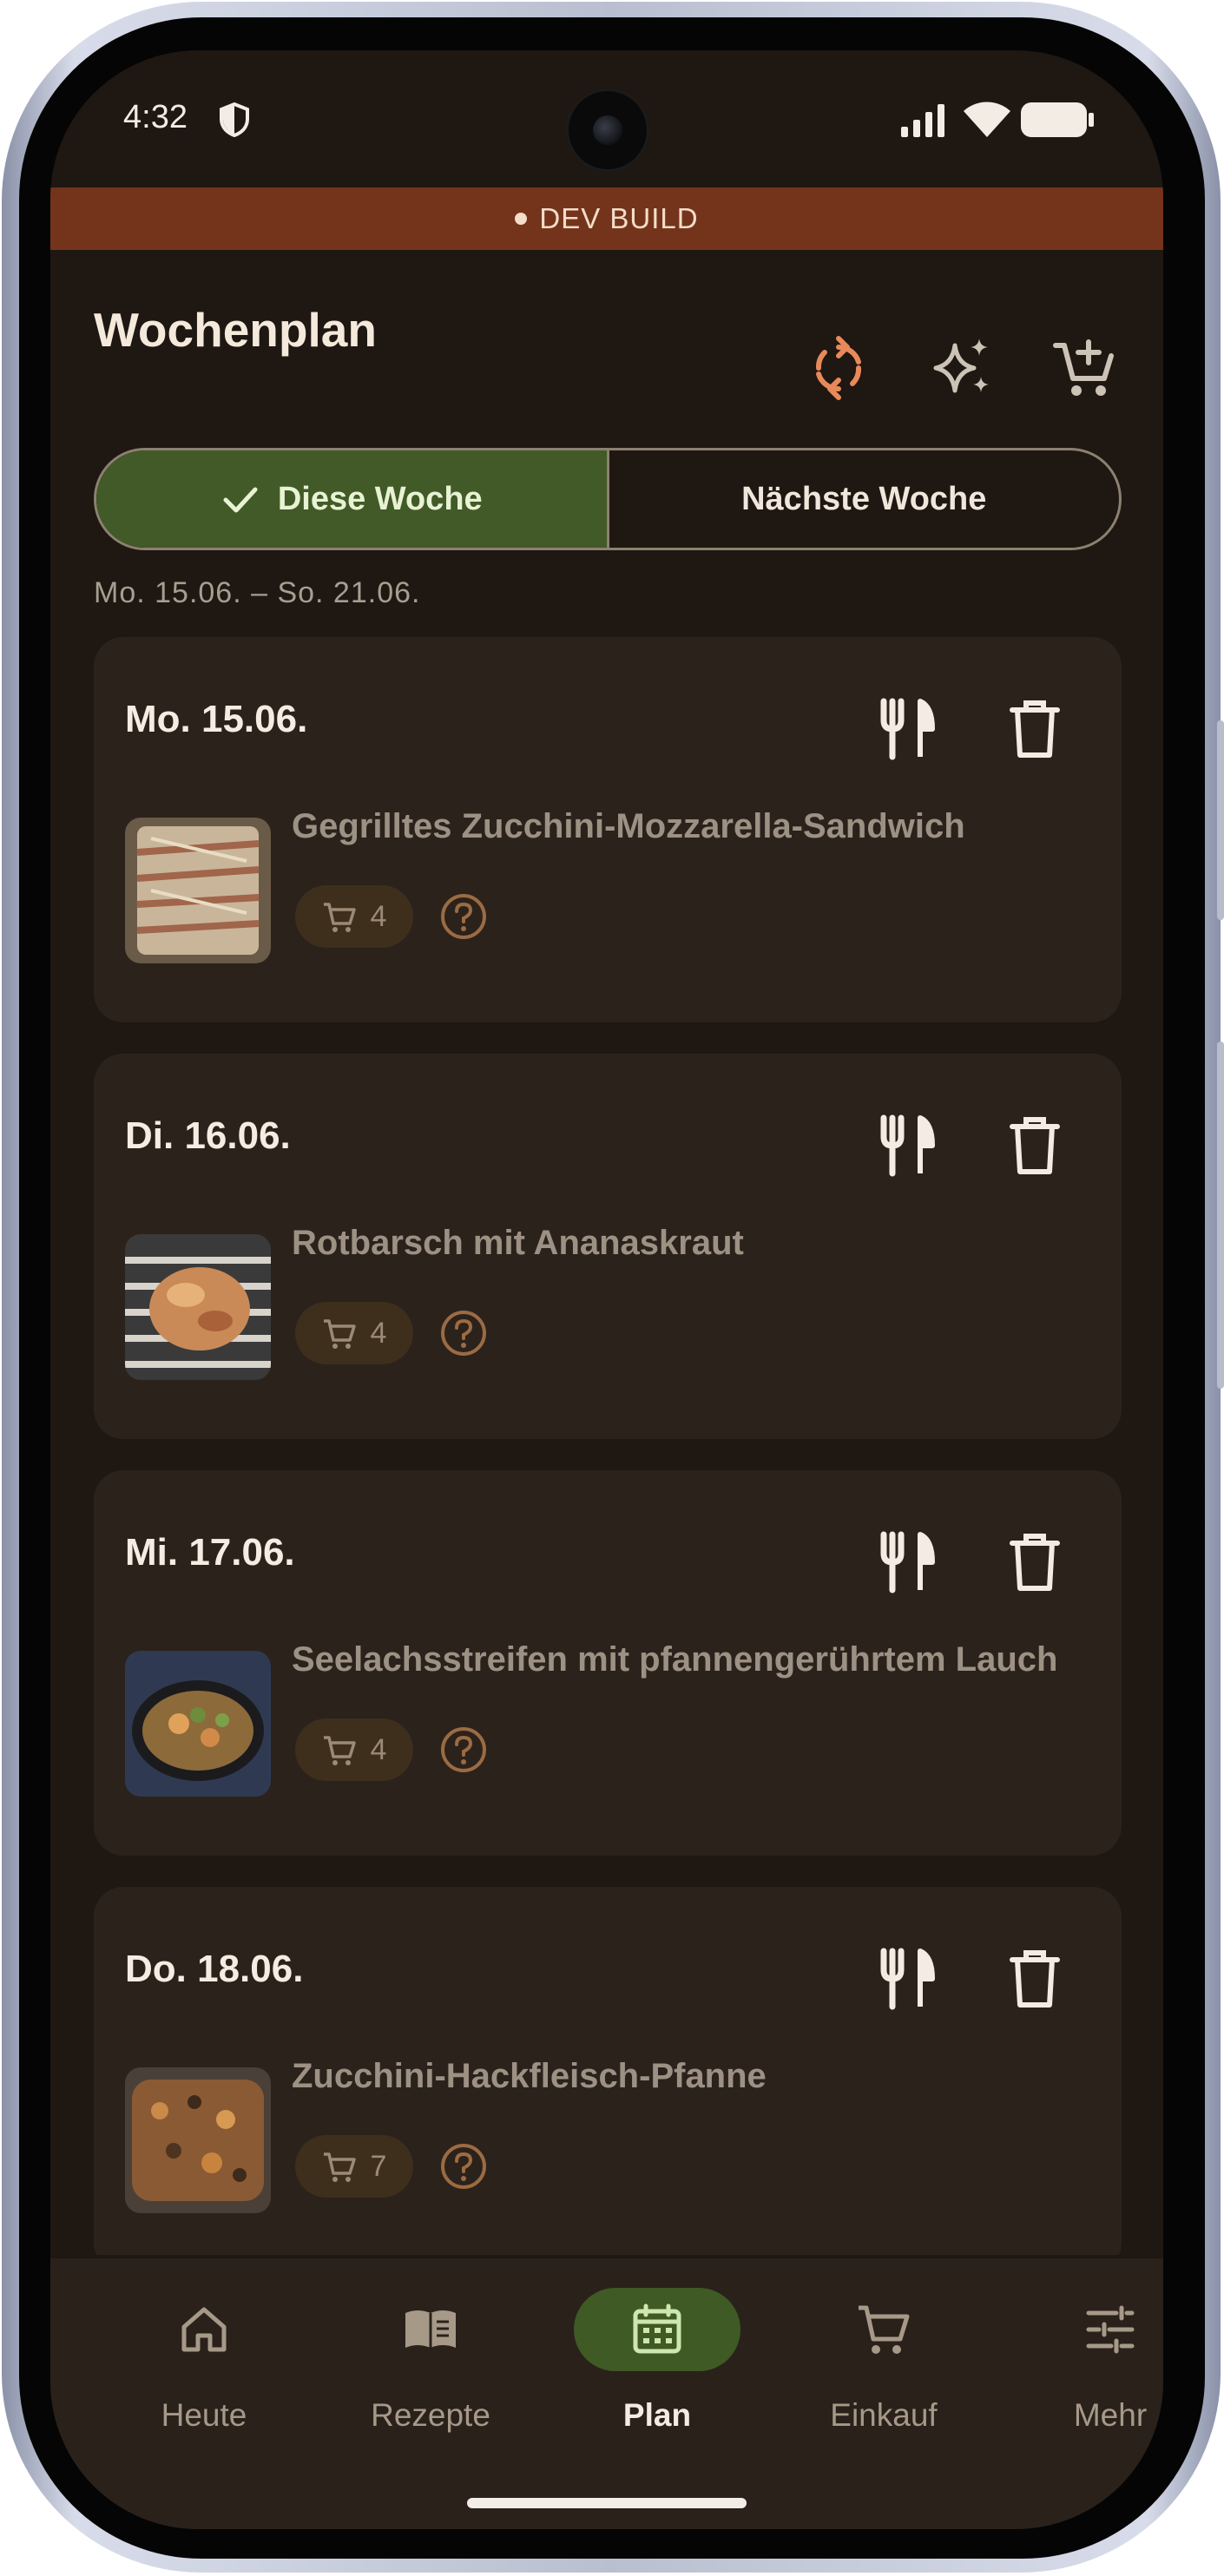 The height and width of the screenshot is (2576, 1224). Describe the element at coordinates (922, 120) in the screenshot. I see `signal-icon` at that location.